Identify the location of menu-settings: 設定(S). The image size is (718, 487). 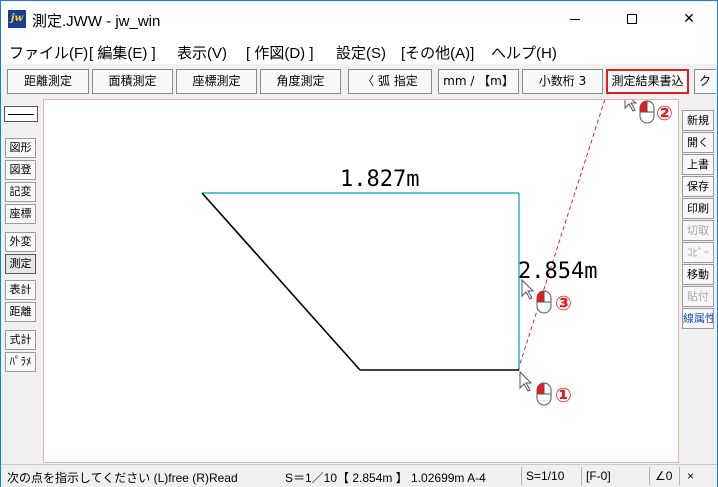
(361, 52).